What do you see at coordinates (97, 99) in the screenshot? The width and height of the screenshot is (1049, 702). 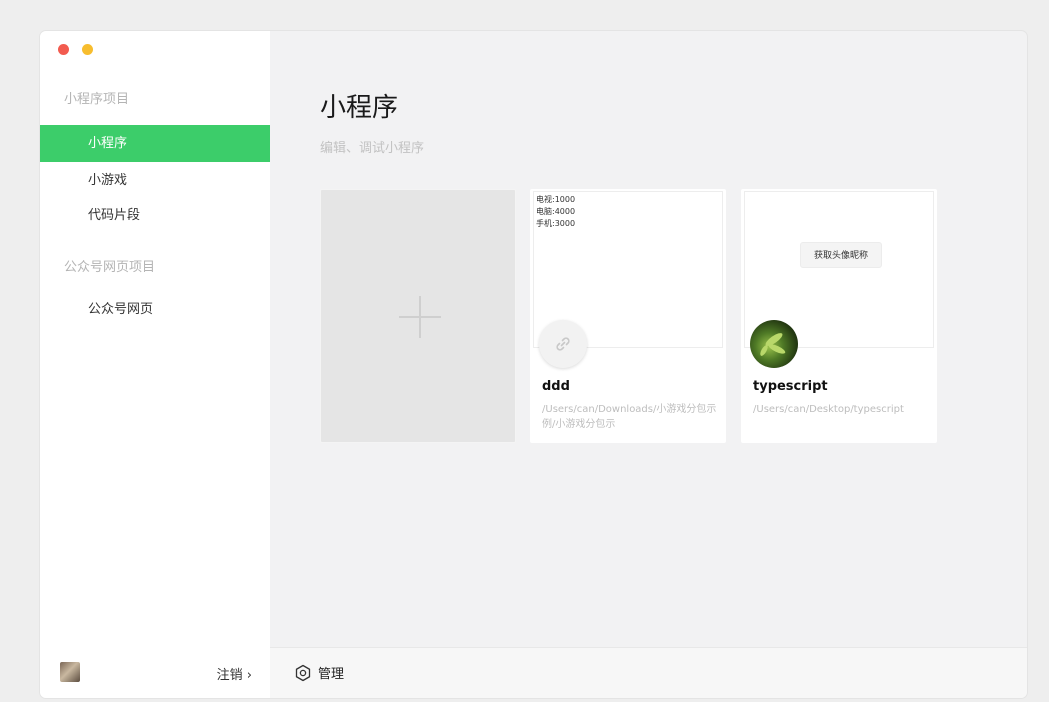 I see `section-title-miniprogram: 小程序项目` at bounding box center [97, 99].